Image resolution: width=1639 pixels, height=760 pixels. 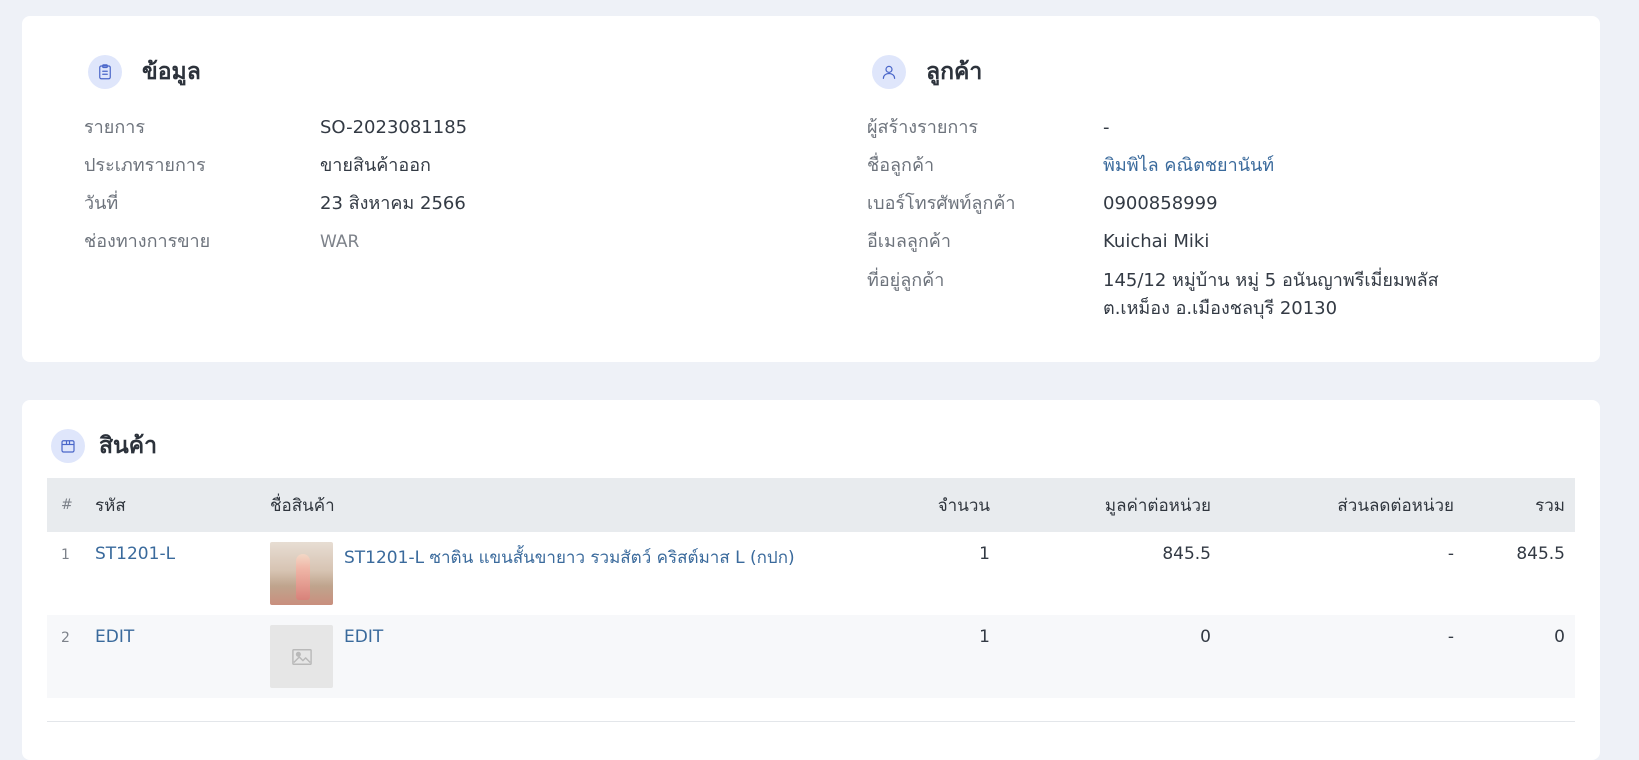 What do you see at coordinates (147, 241) in the screenshot?
I see `info-label: ช่องทางการขาย` at bounding box center [147, 241].